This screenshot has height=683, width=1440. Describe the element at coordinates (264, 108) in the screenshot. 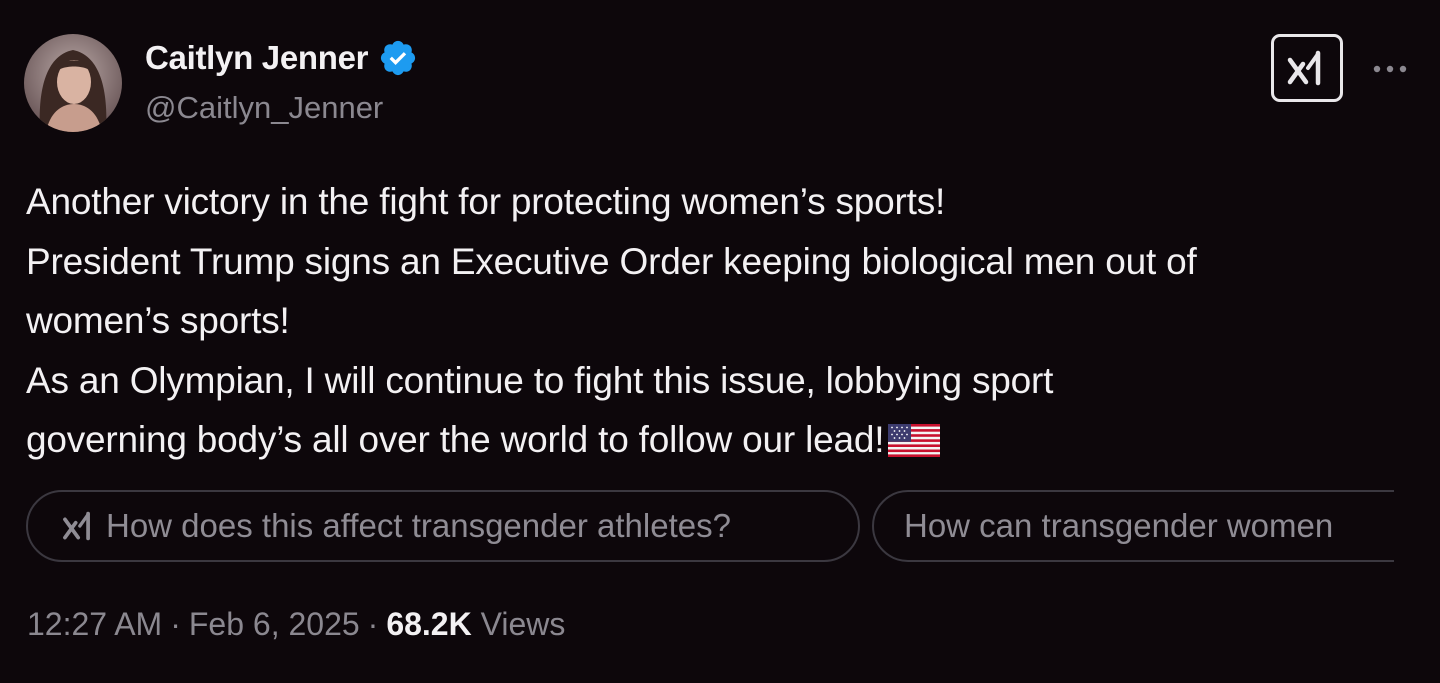

I see `author-handle: @Caitlyn_Jenner` at that location.